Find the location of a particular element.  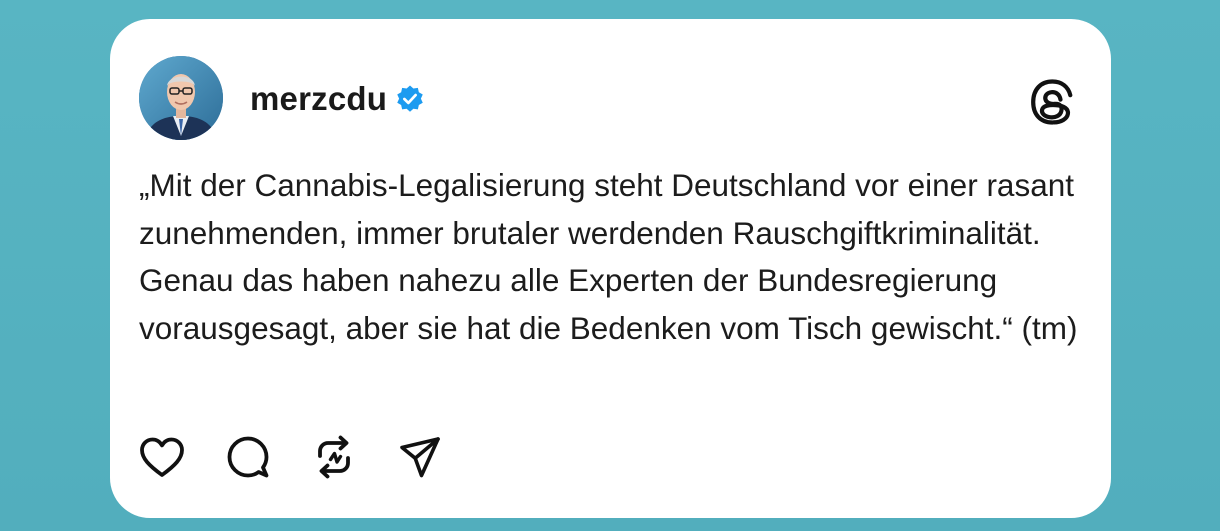

like-button is located at coordinates (162, 457).